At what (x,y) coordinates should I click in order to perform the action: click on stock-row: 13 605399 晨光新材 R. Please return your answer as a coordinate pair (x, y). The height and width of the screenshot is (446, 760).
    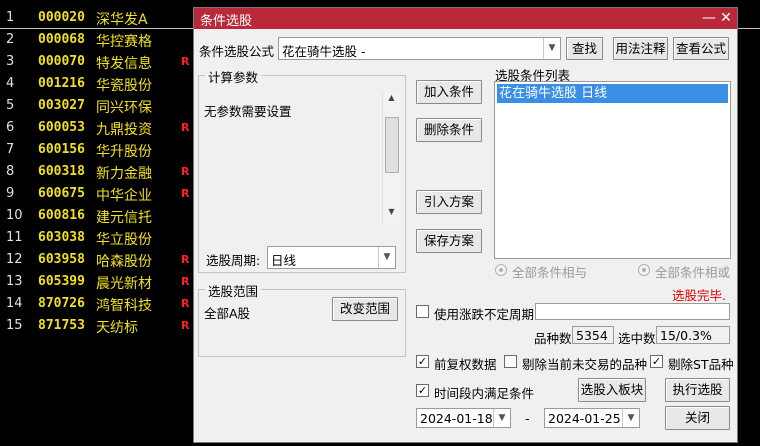
    Looking at the image, I should click on (100, 282).